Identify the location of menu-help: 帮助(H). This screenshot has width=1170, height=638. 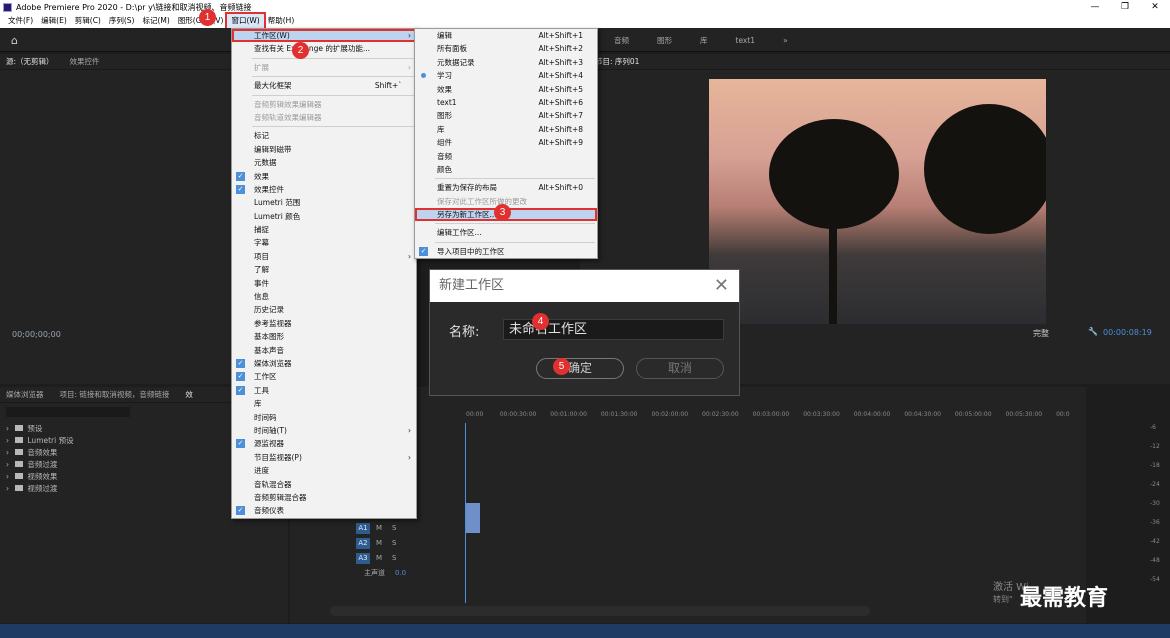
(281, 21).